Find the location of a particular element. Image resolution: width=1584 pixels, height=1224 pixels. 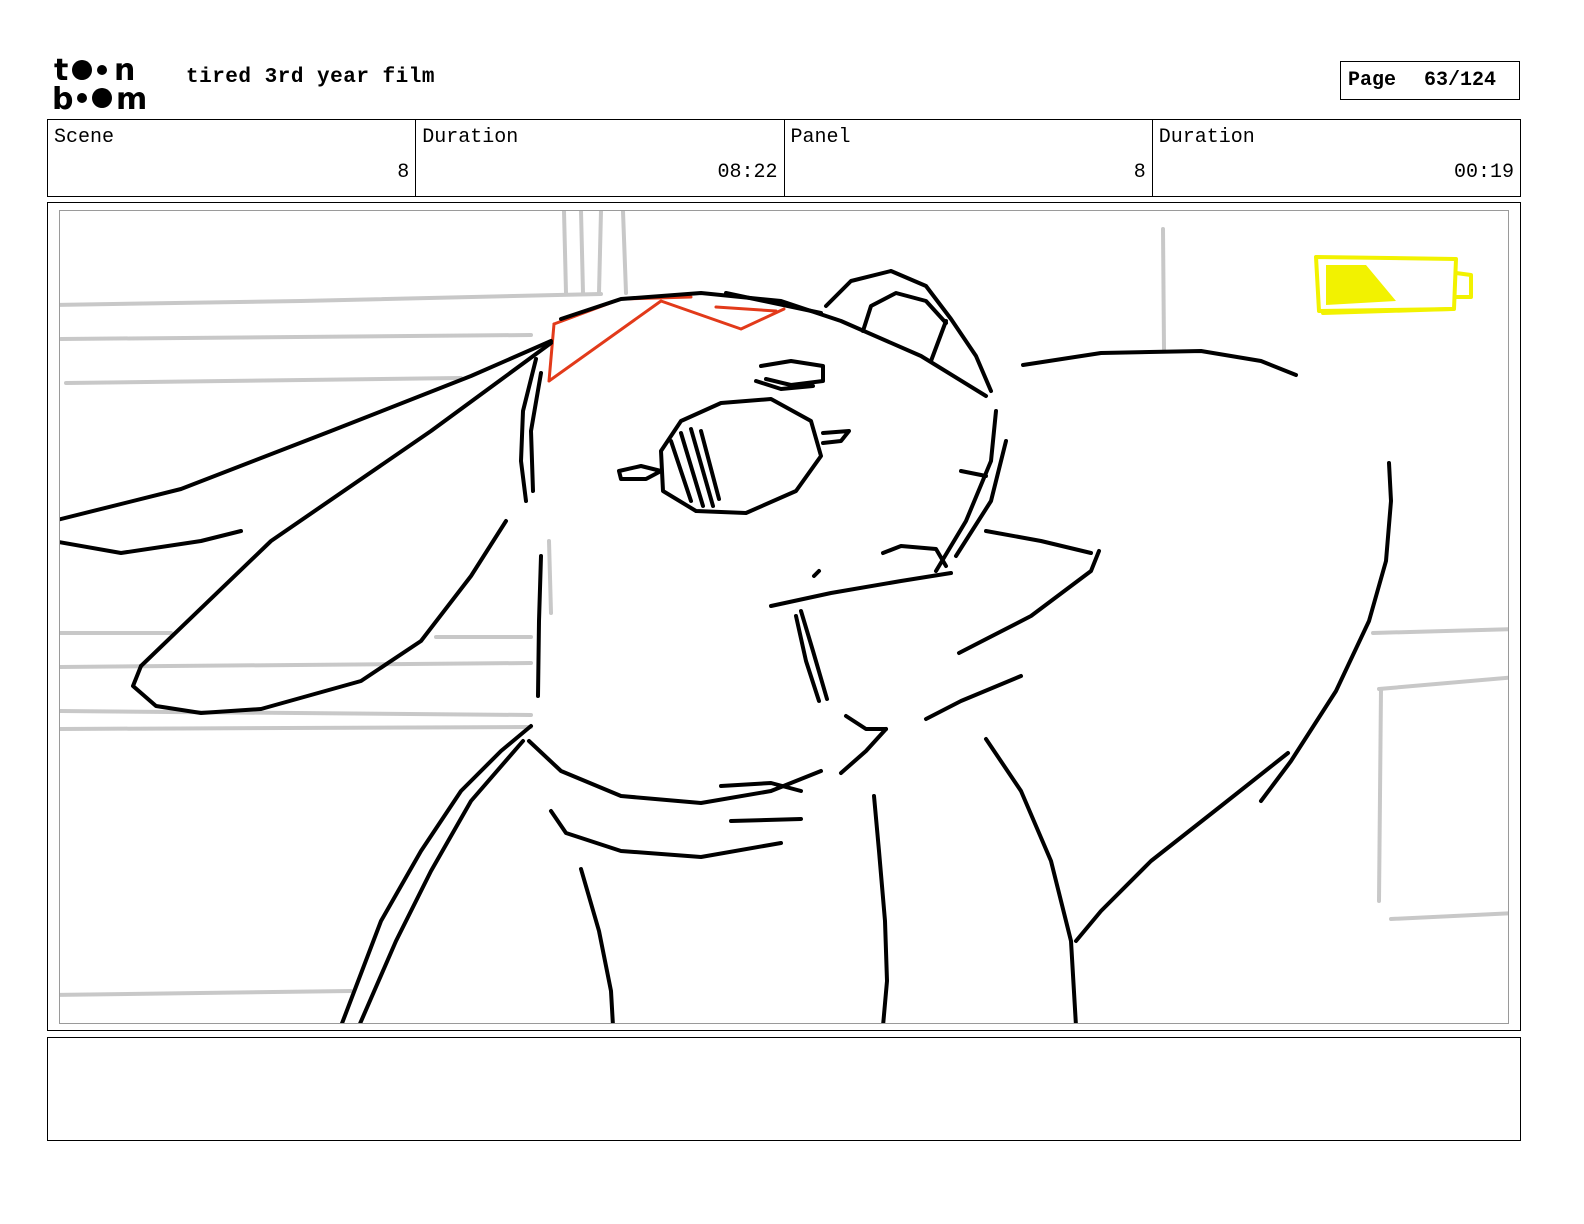

panel-cell: Panel 8 is located at coordinates (969, 158).